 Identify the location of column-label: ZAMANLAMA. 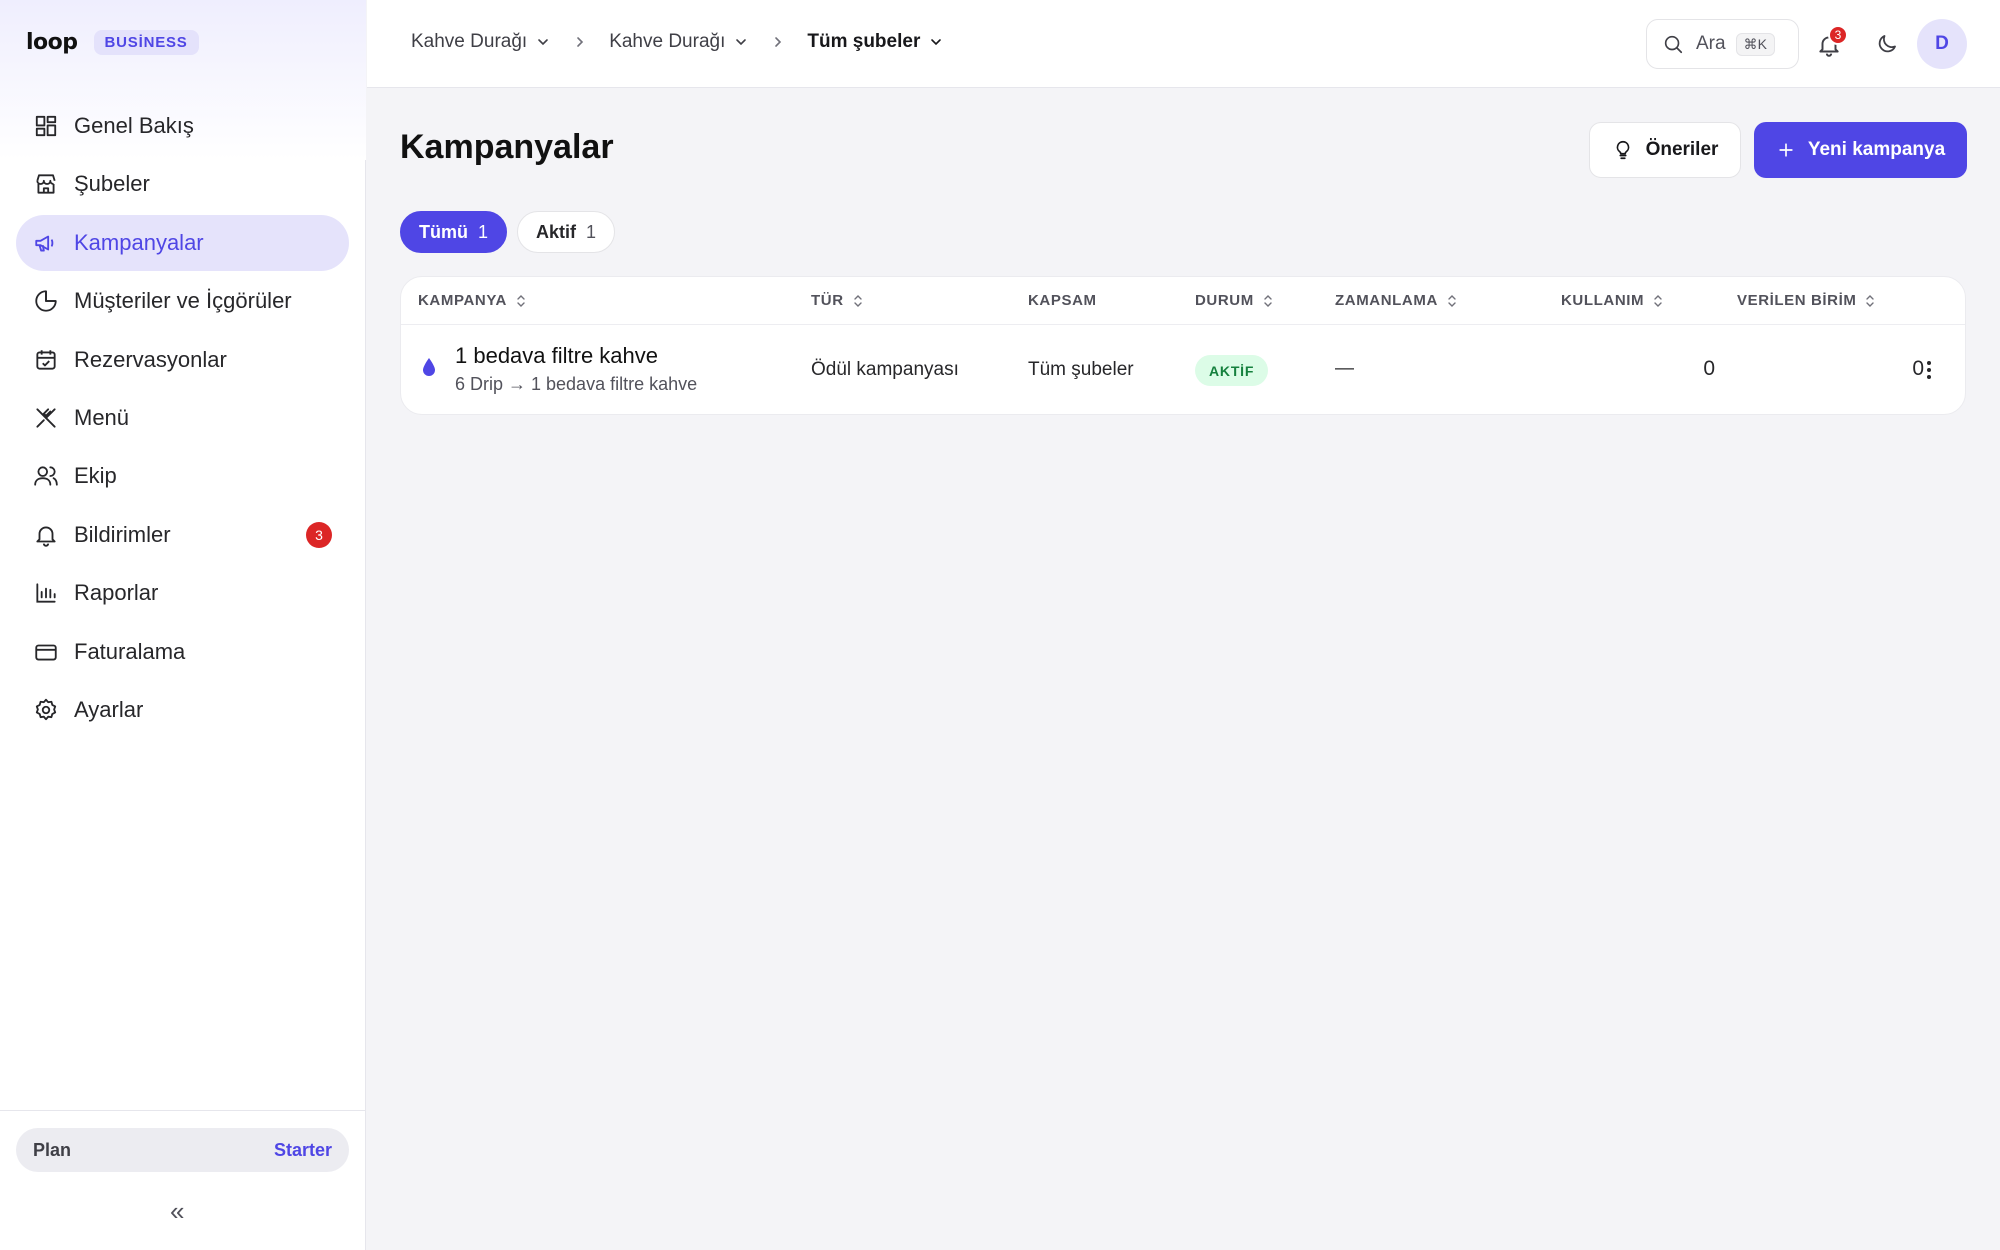
(1386, 300).